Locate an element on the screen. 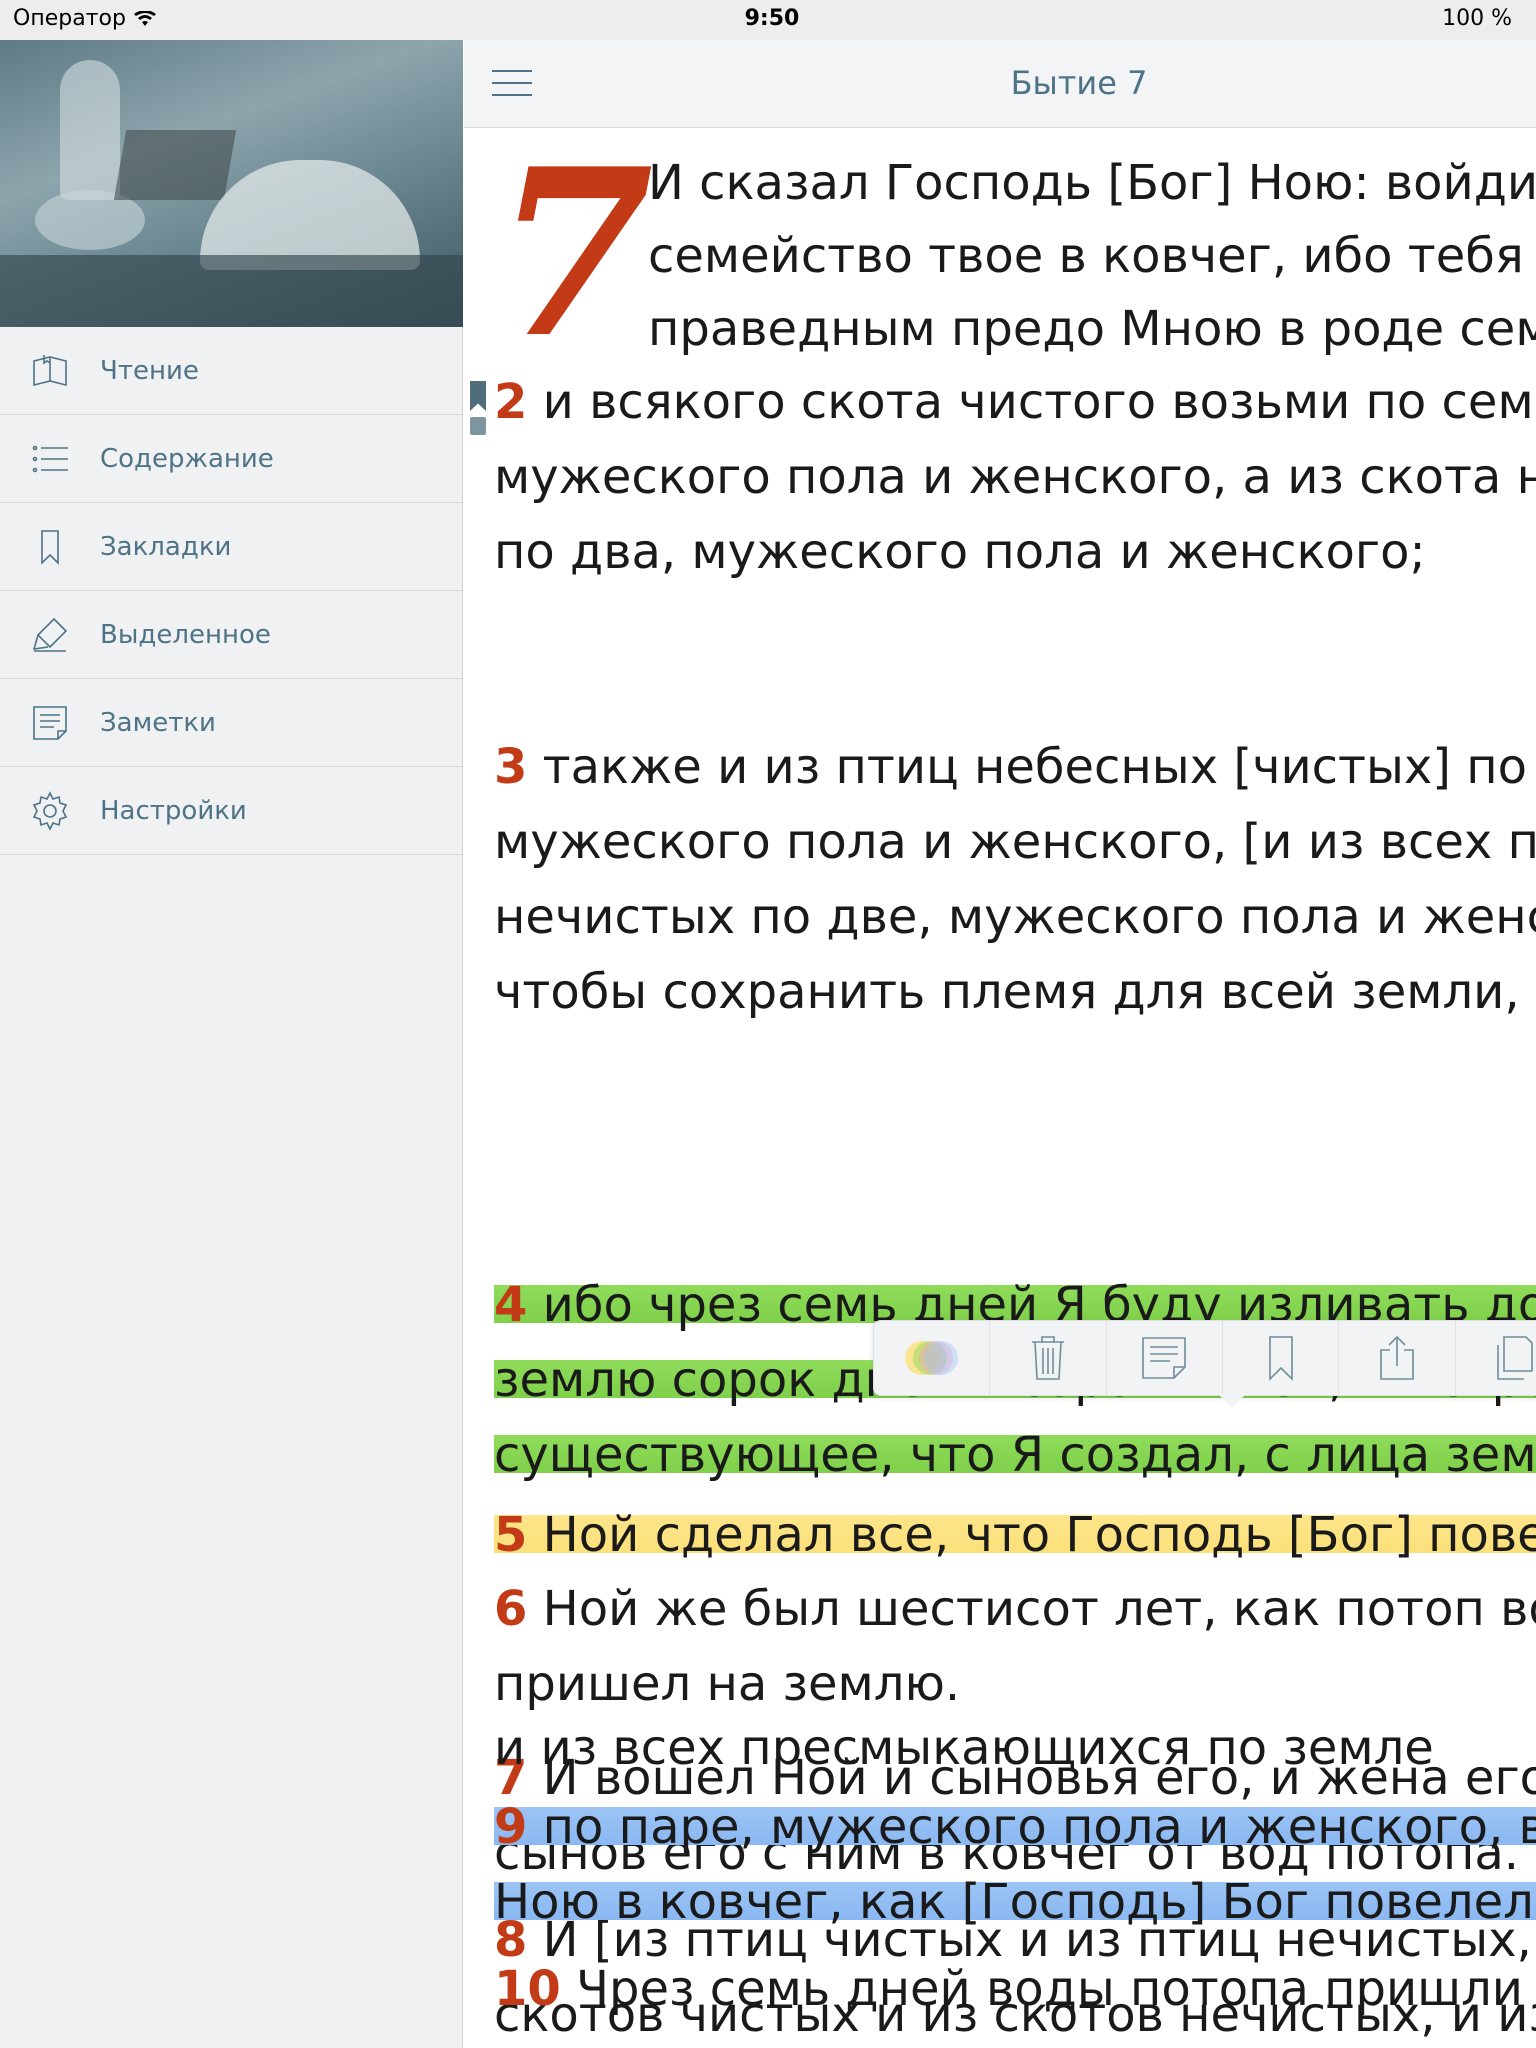 The width and height of the screenshot is (1536, 2048). verse-number: 6 is located at coordinates (511, 1609).